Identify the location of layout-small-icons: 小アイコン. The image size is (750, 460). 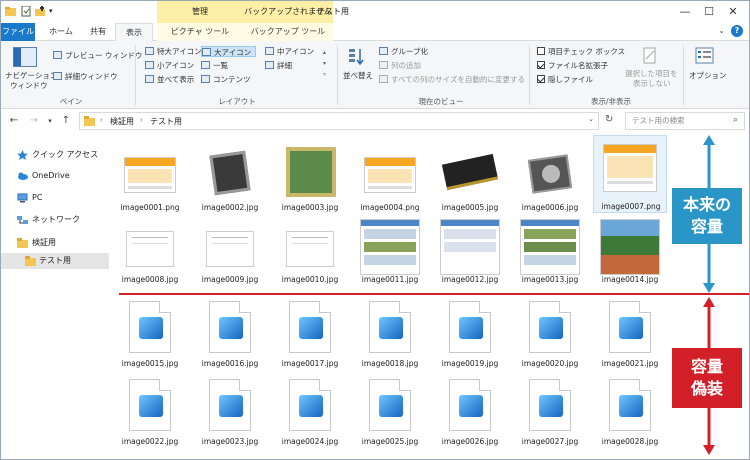
(169, 65).